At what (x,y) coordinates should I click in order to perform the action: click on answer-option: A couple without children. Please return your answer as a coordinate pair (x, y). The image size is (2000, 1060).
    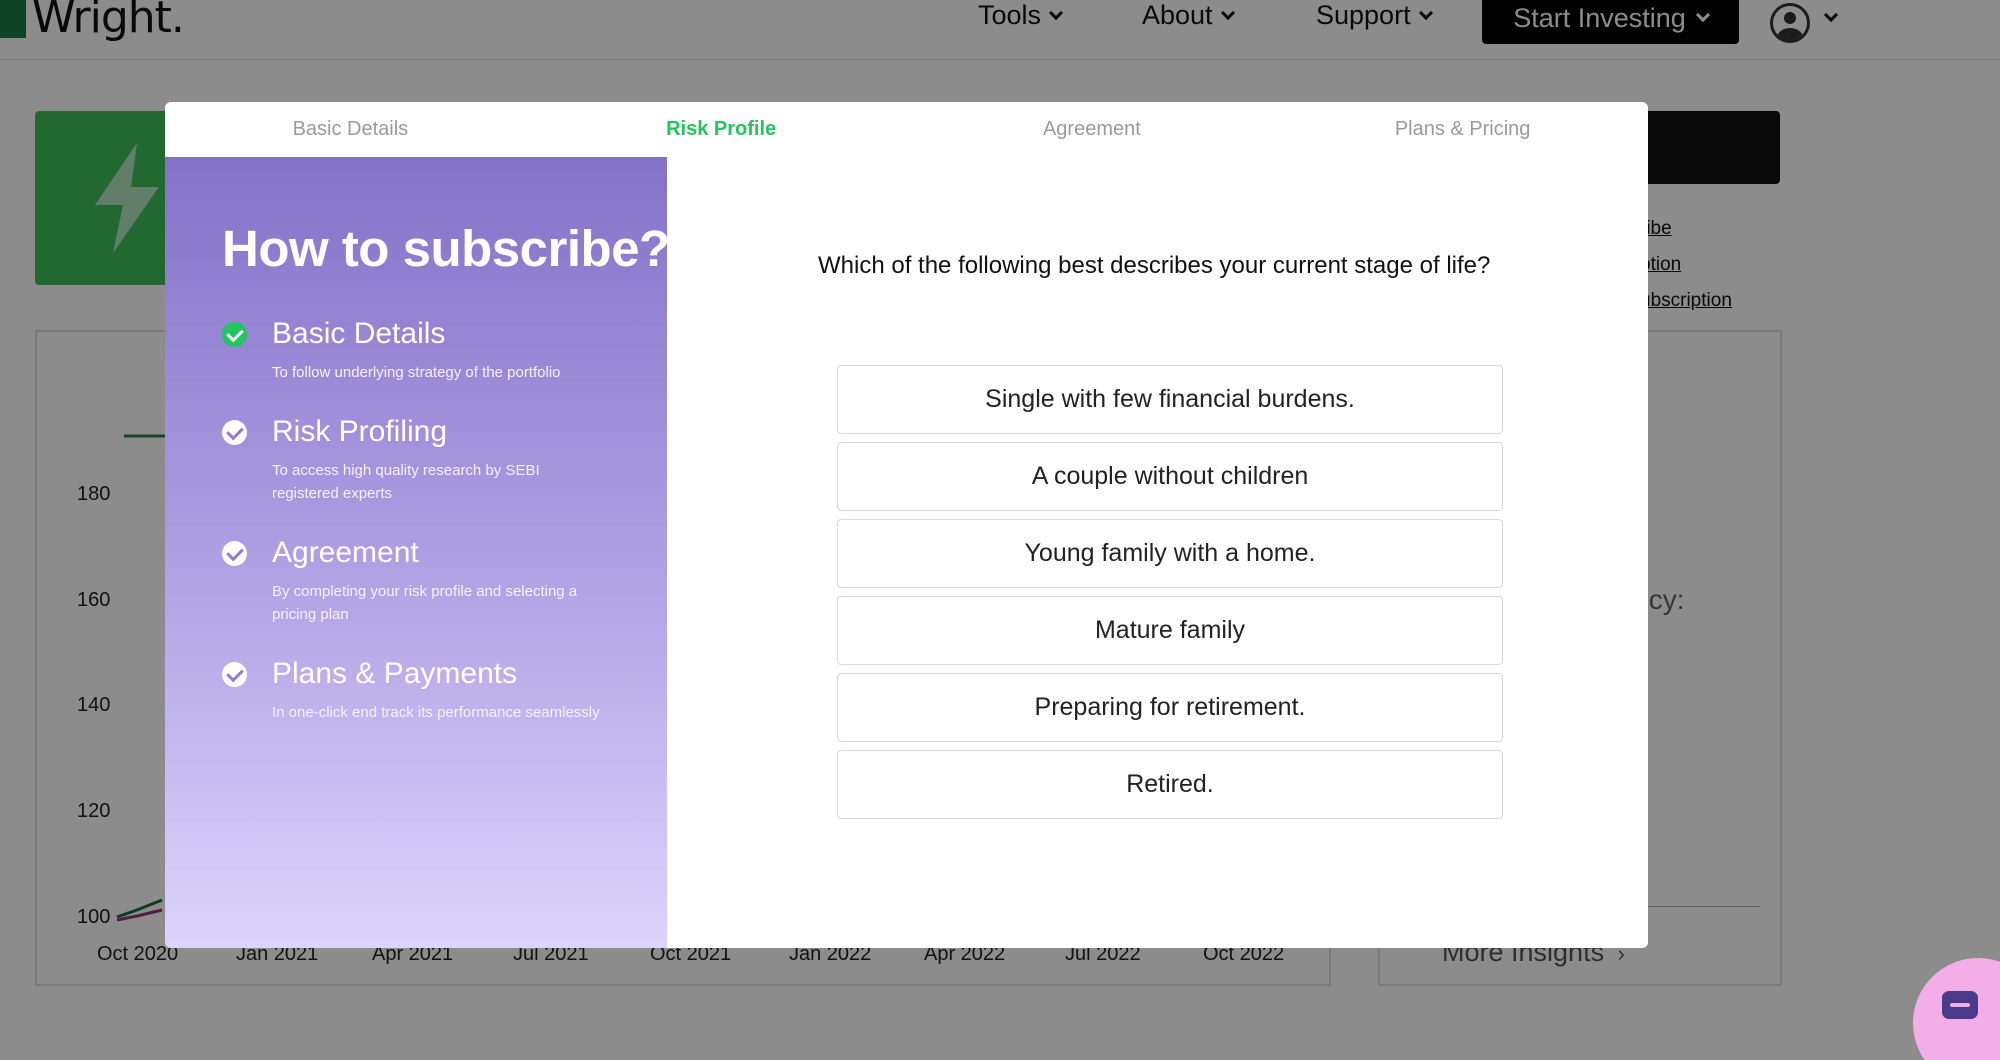
    Looking at the image, I should click on (1170, 476).